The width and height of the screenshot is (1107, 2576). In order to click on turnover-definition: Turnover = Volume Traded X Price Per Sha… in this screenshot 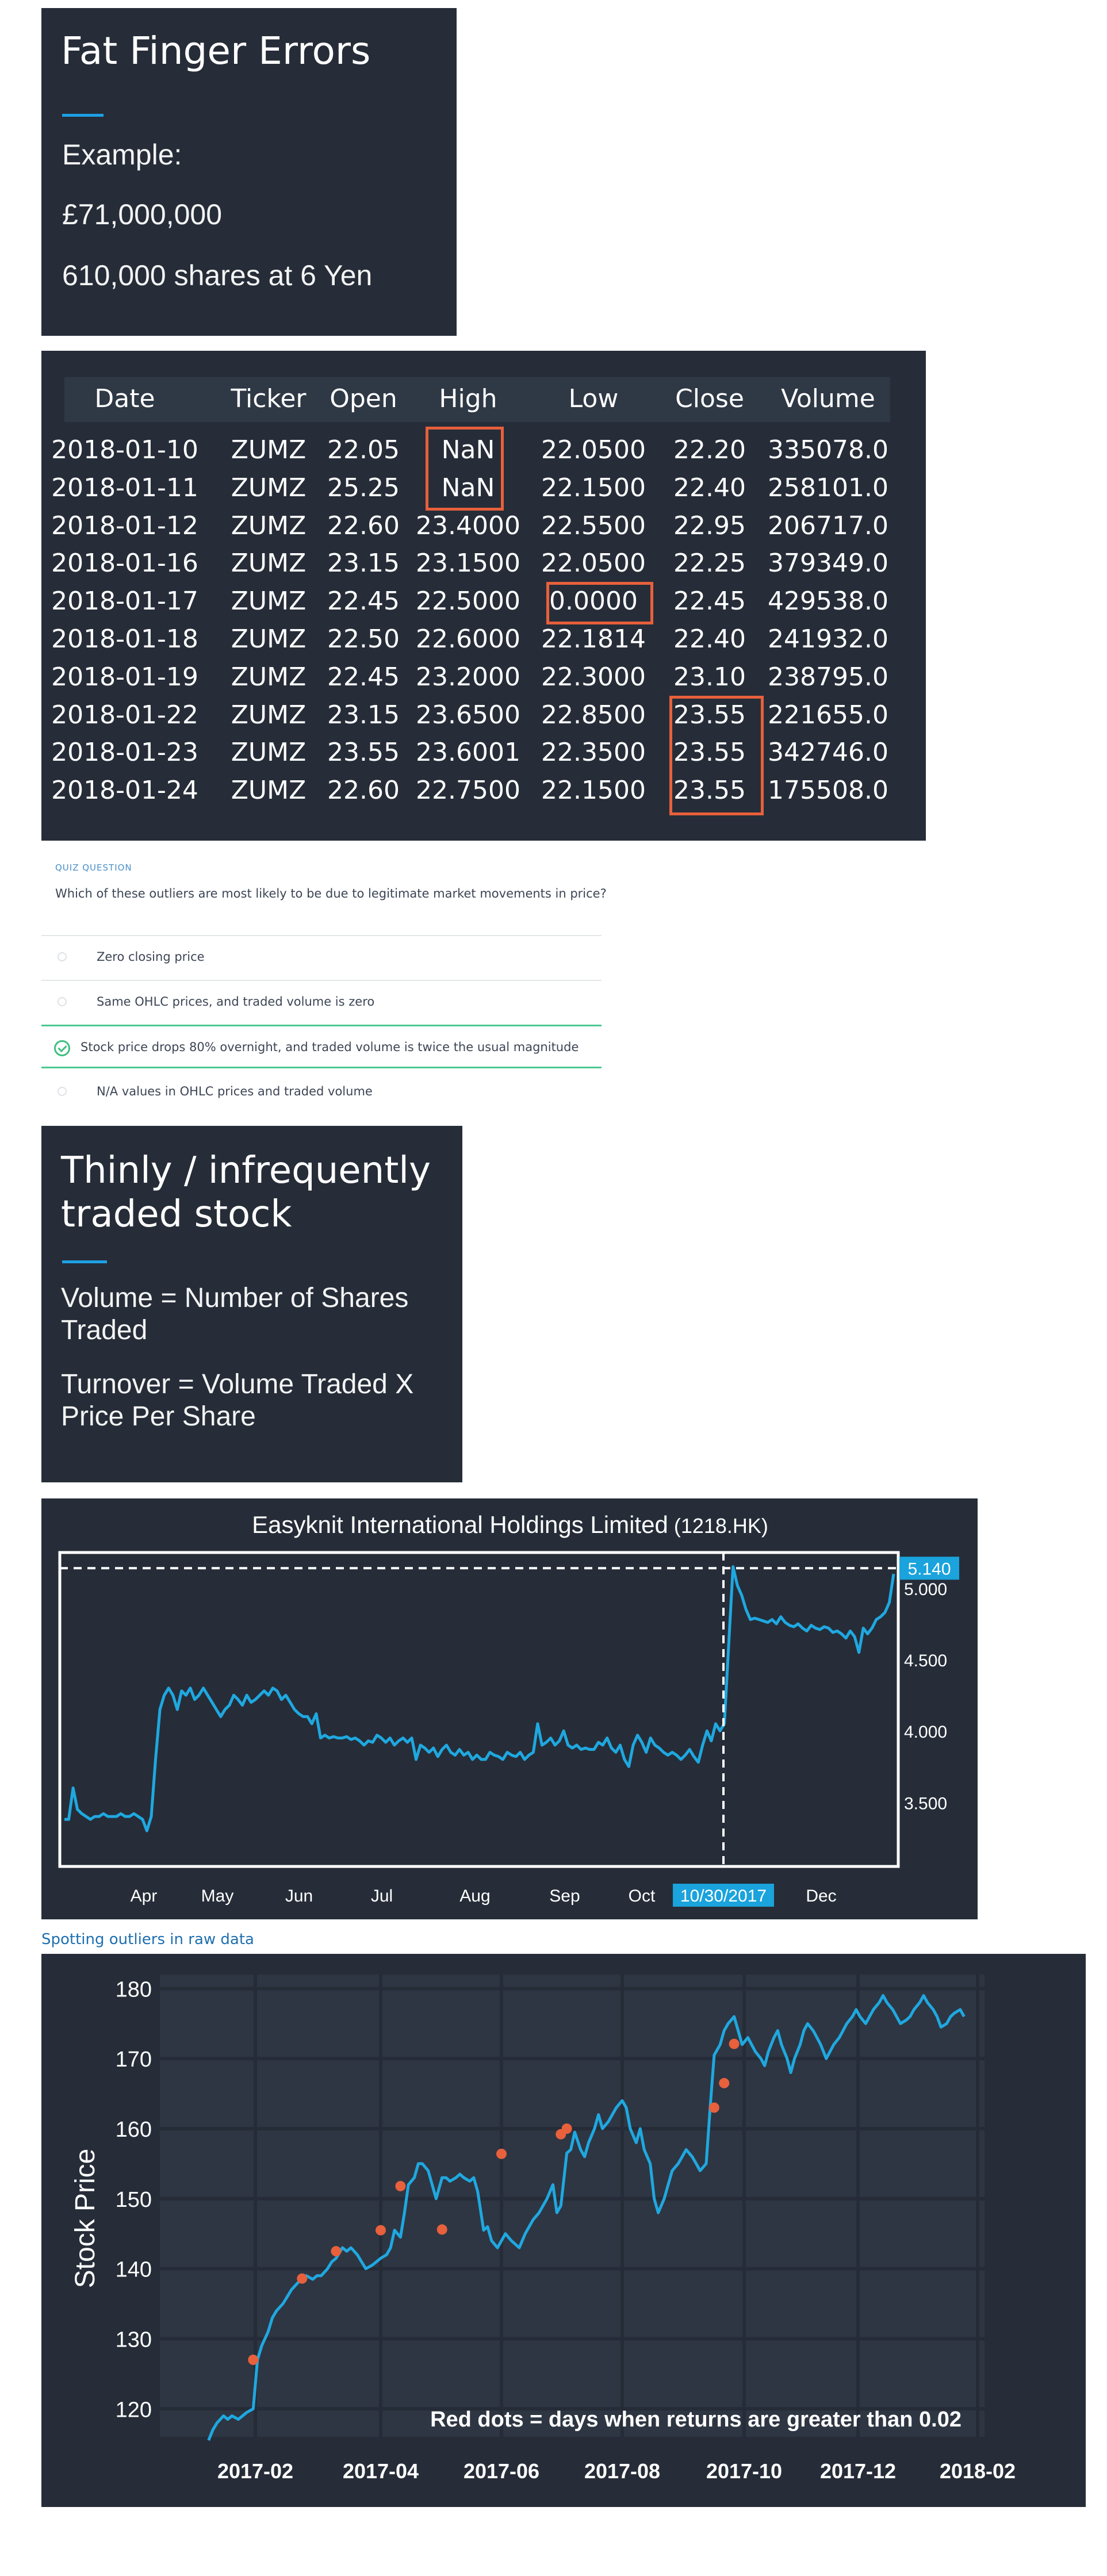, I will do `click(237, 1400)`.